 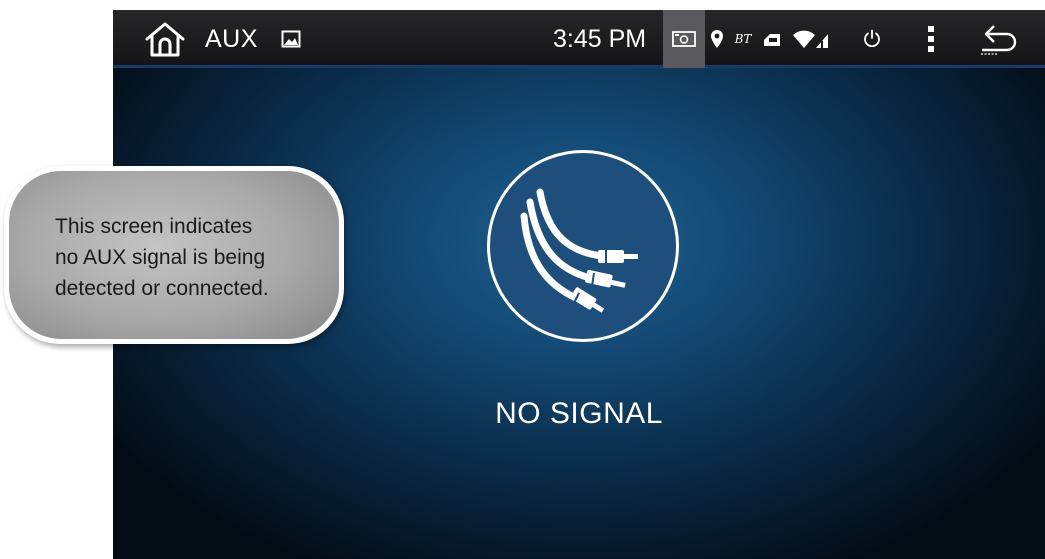 I want to click on clock: 3:45 PM, so click(x=600, y=38).